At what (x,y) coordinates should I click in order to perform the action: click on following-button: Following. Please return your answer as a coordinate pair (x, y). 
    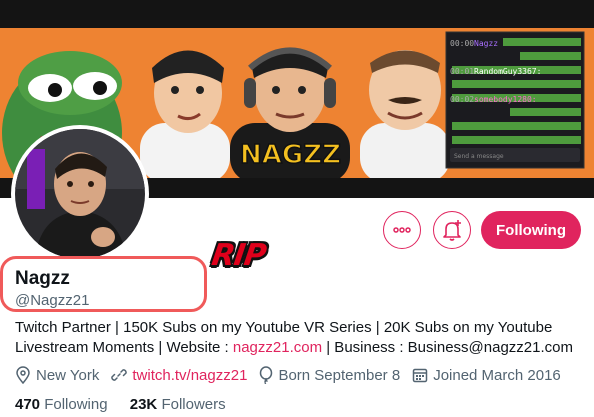
    Looking at the image, I should click on (531, 230).